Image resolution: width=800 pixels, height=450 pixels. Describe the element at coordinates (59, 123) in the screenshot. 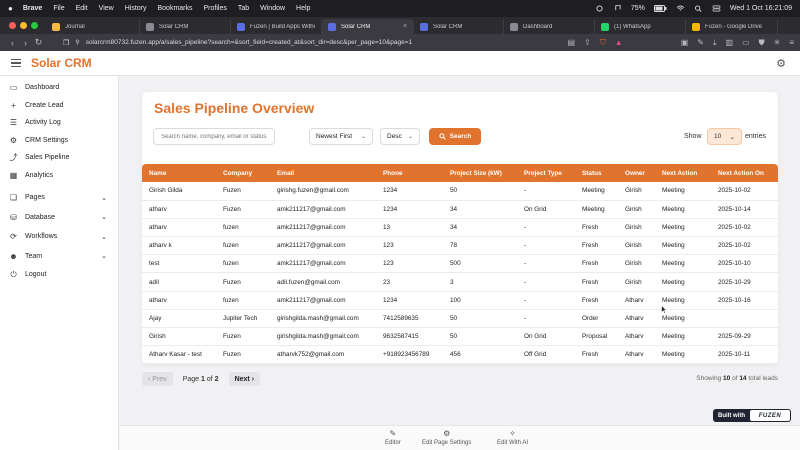

I see `sidebar-item-activity-log: ☰ Activity Log` at that location.